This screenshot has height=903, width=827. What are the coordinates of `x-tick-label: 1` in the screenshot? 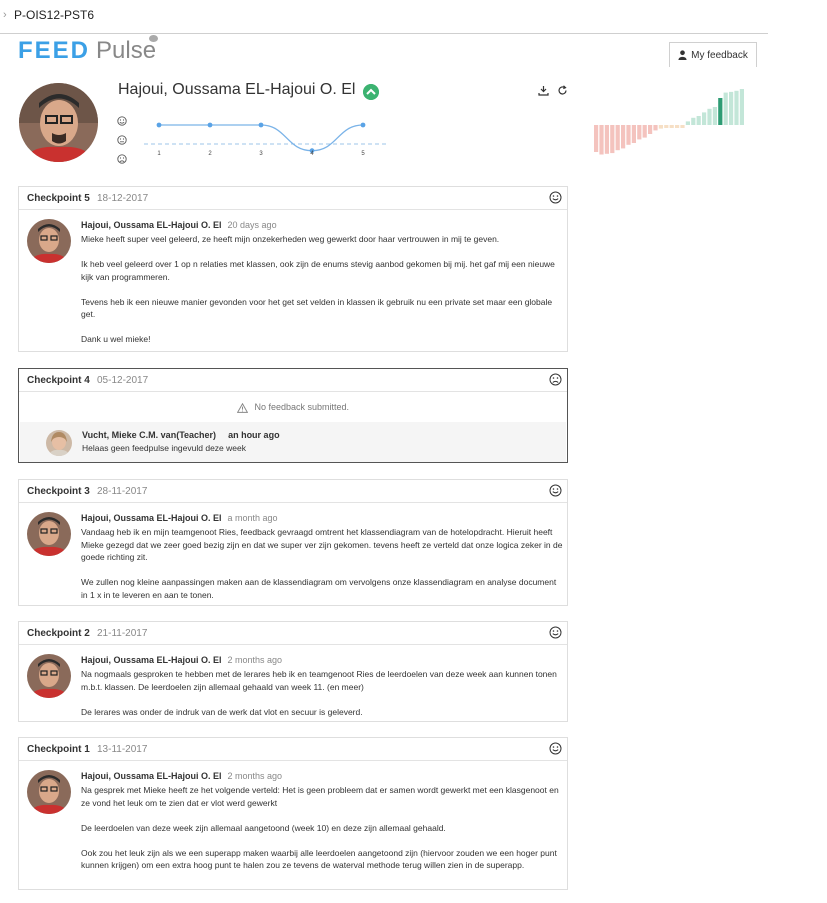 It's located at (159, 154).